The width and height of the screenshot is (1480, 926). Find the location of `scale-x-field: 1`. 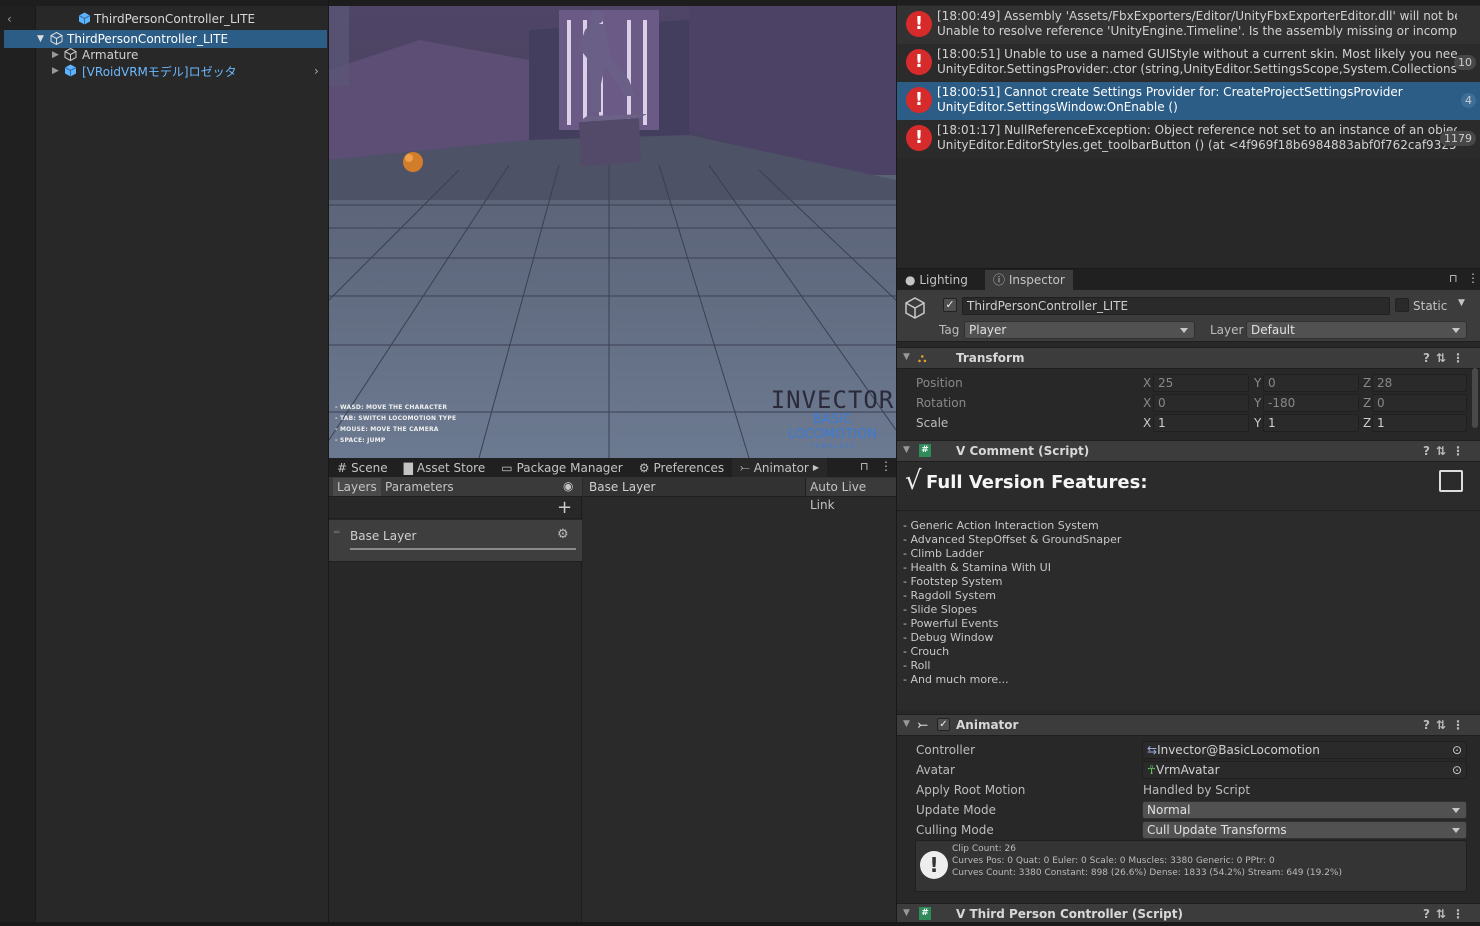

scale-x-field: 1 is located at coordinates (1201, 423).